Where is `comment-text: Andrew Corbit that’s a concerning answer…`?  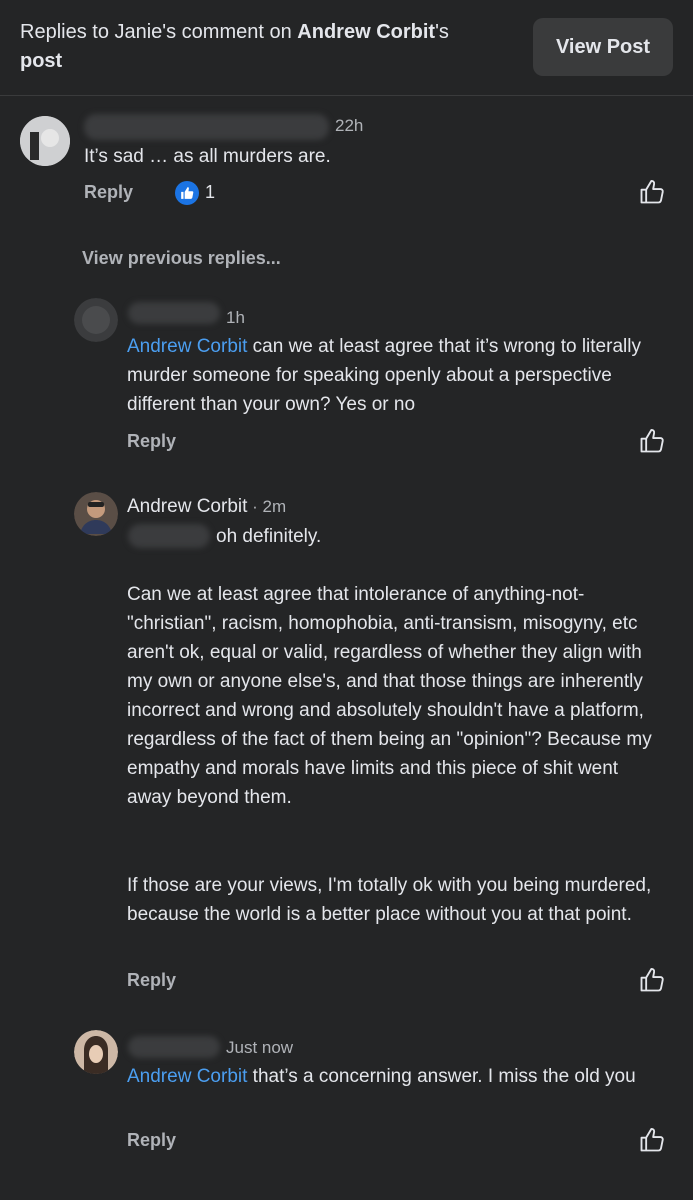
comment-text: Andrew Corbit that’s a concerning answer… is located at coordinates (397, 1076).